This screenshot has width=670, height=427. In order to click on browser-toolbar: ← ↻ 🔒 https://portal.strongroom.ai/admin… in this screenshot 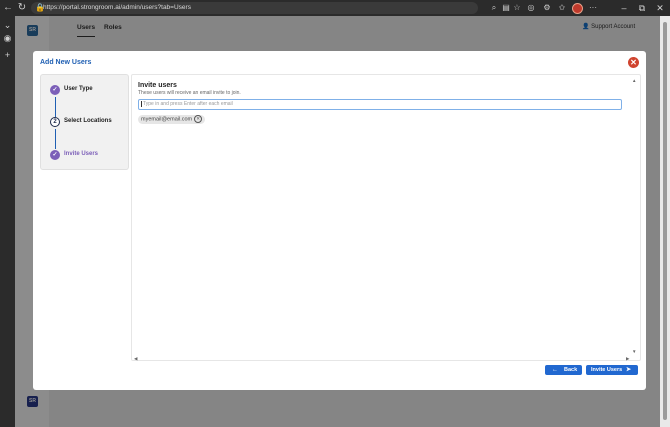, I will do `click(335, 8)`.